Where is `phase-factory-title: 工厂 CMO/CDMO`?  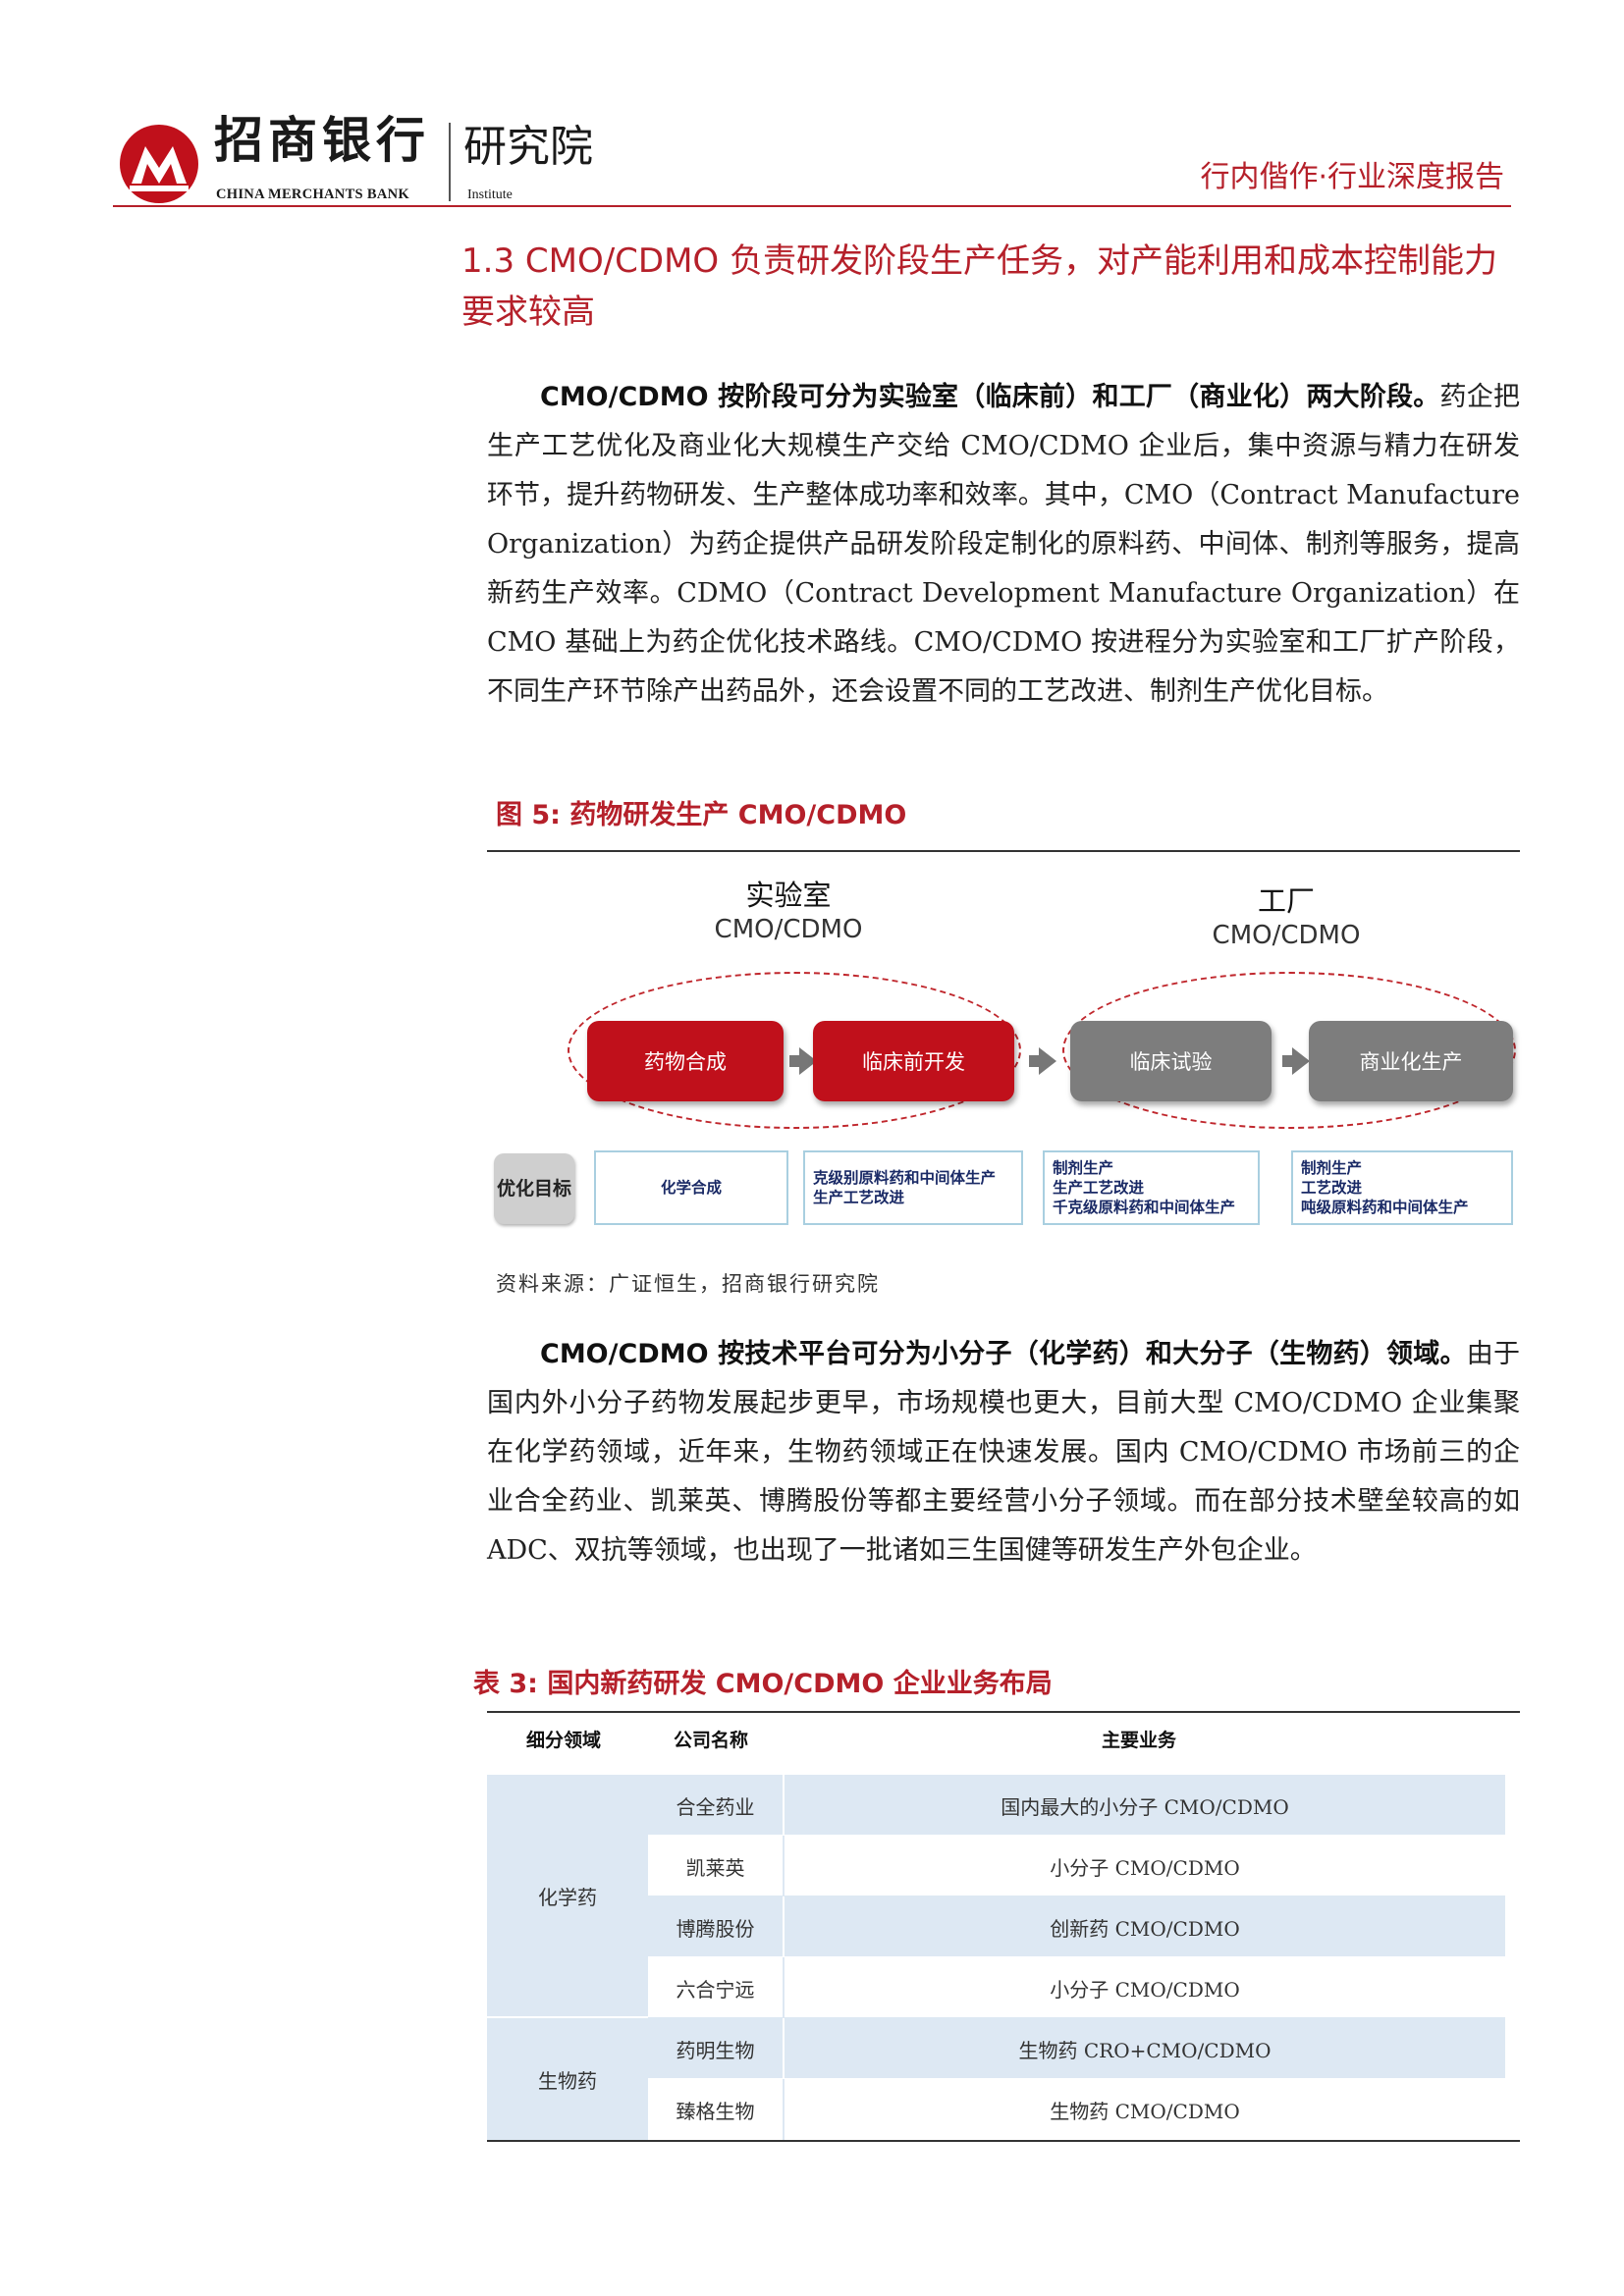
phase-factory-title: 工厂 CMO/CDMO is located at coordinates (1286, 917).